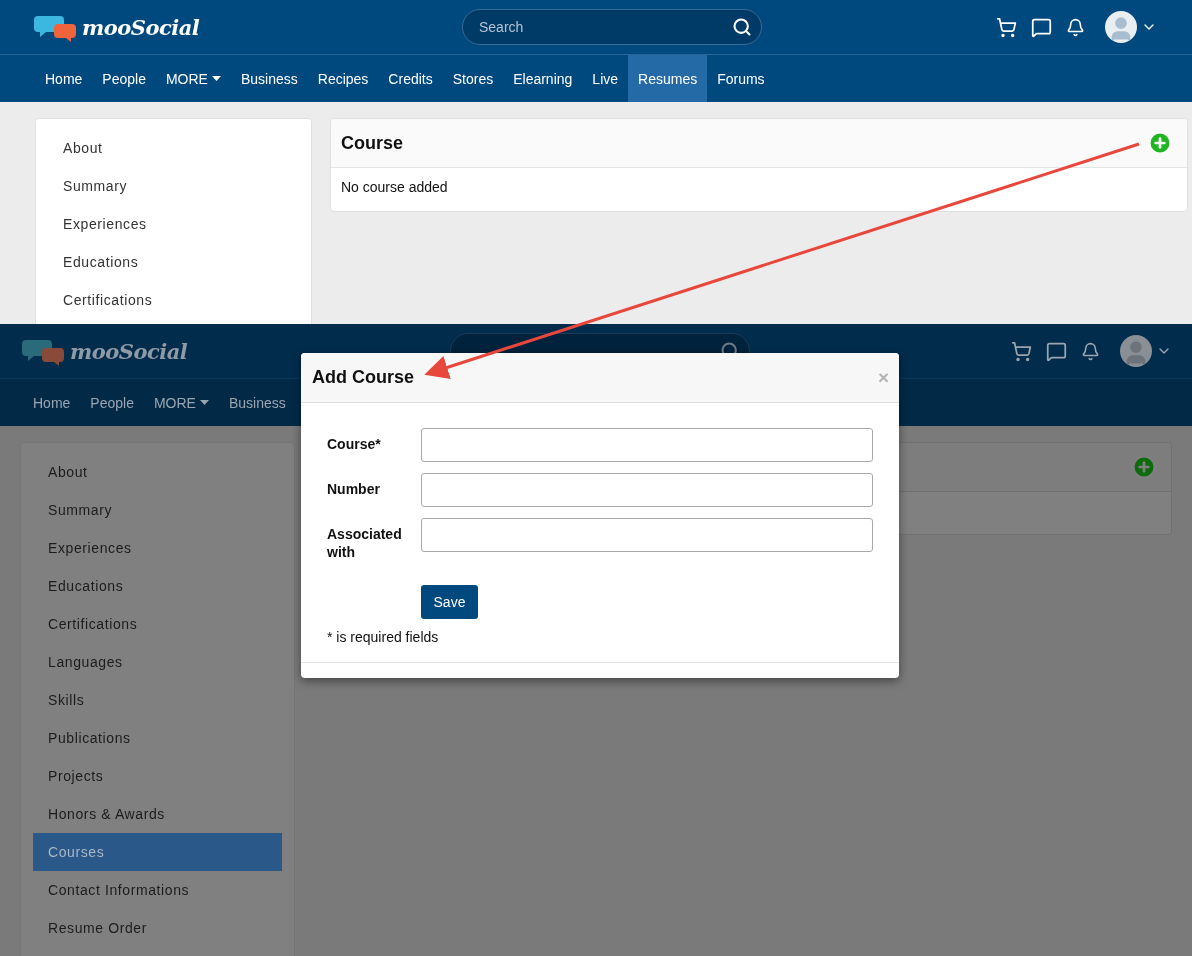 The image size is (1192, 956). Describe the element at coordinates (372, 143) in the screenshot. I see `card-title: Course` at that location.